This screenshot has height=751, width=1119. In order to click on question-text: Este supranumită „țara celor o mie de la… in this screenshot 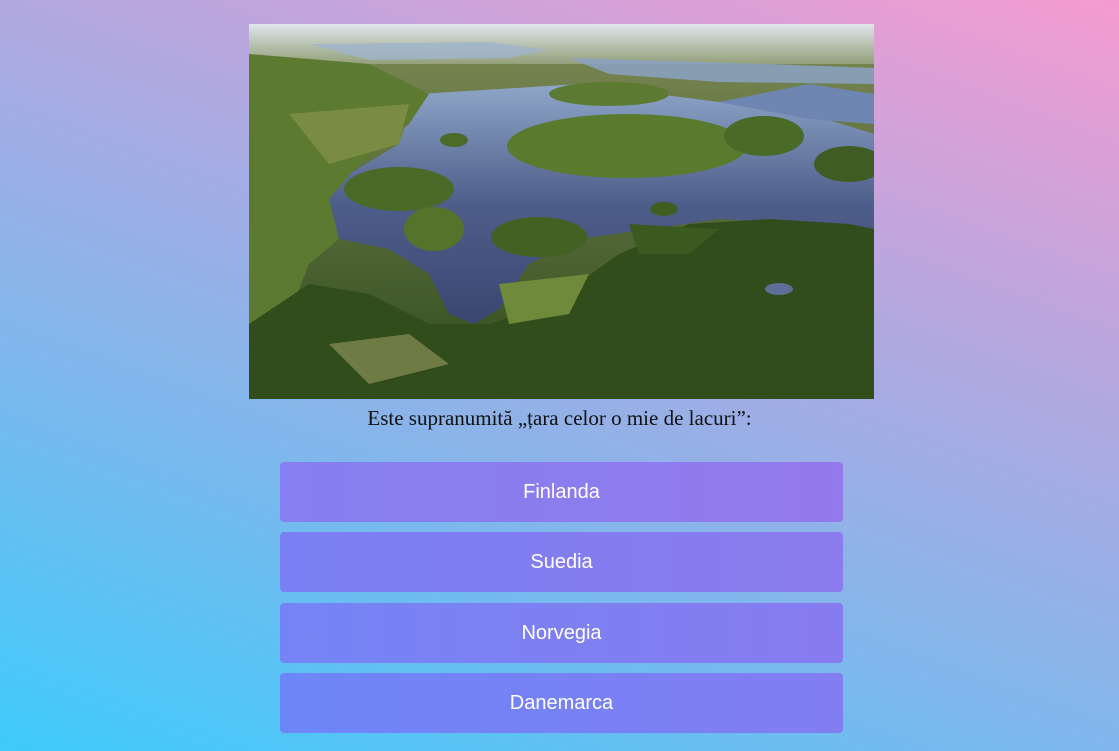, I will do `click(559, 418)`.